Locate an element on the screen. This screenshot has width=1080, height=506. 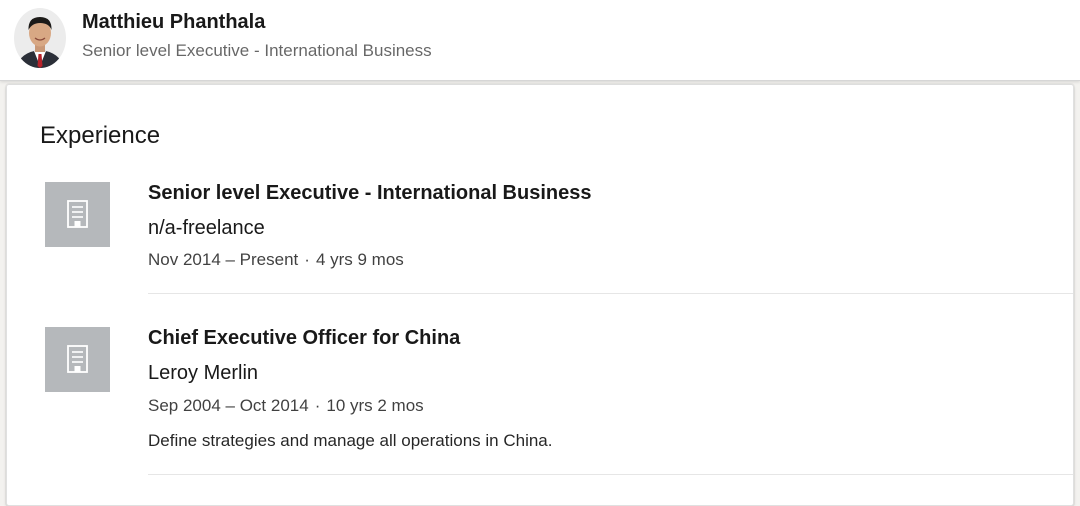
employment-dates: Nov 2014 – Present · 4 yrs 9 mos is located at coordinates (276, 260).